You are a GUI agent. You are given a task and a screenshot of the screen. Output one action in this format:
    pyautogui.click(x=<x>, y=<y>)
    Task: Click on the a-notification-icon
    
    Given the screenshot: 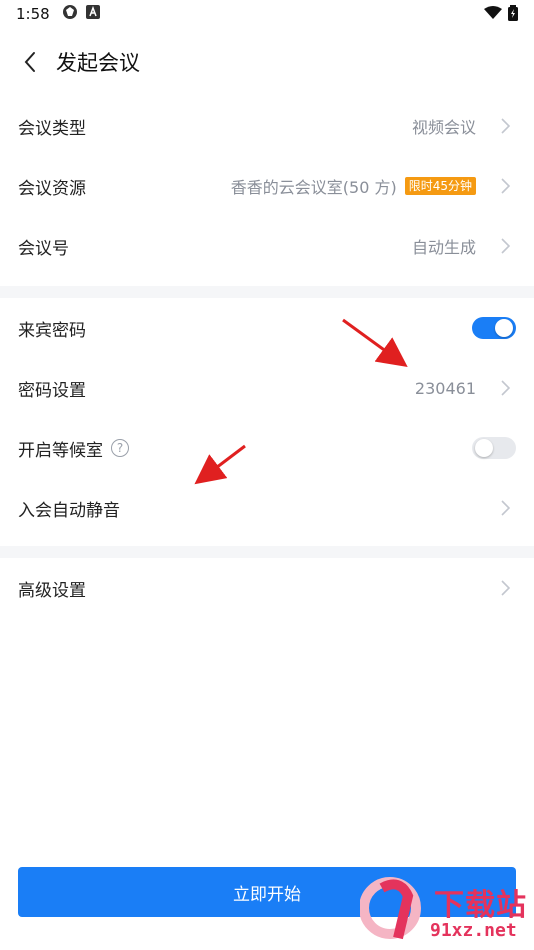 What is the action you would take?
    pyautogui.click(x=92, y=14)
    